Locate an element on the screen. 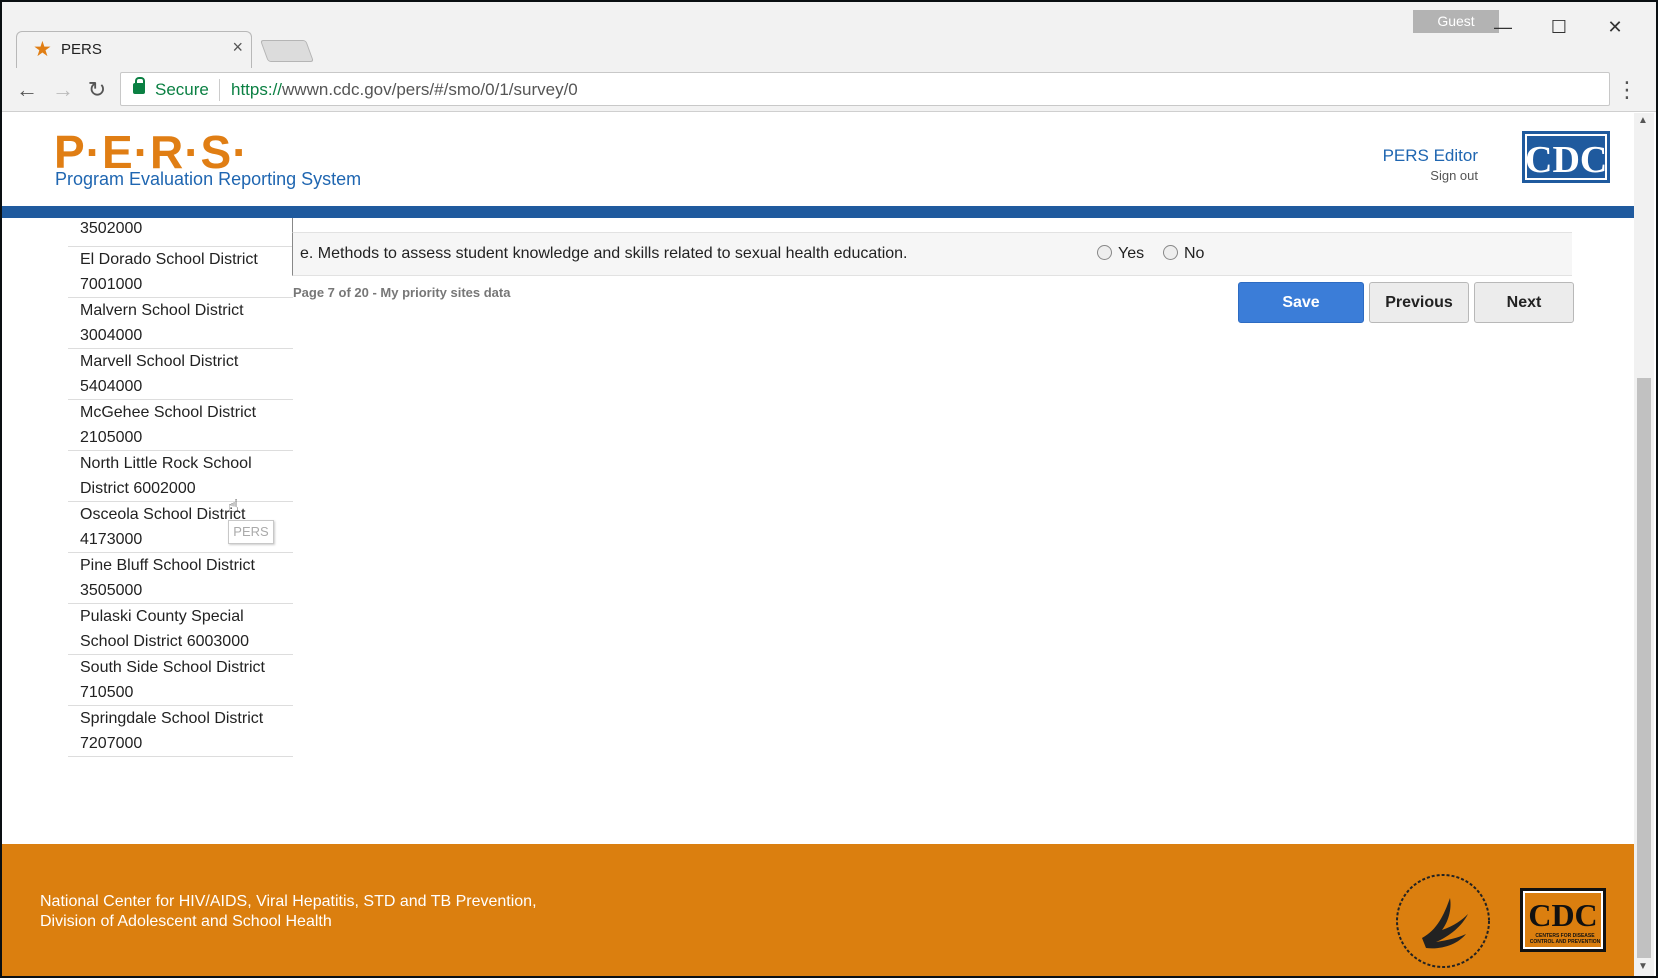 This screenshot has height=978, width=1658. yes-radio-option: Yes is located at coordinates (1120, 254).